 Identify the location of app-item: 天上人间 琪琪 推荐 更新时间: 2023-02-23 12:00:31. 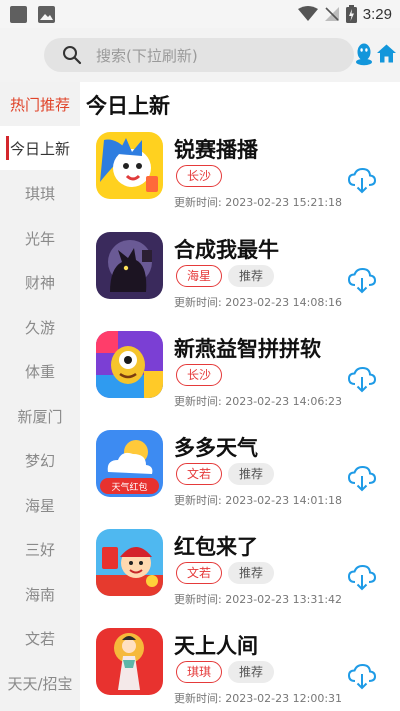
(240, 669).